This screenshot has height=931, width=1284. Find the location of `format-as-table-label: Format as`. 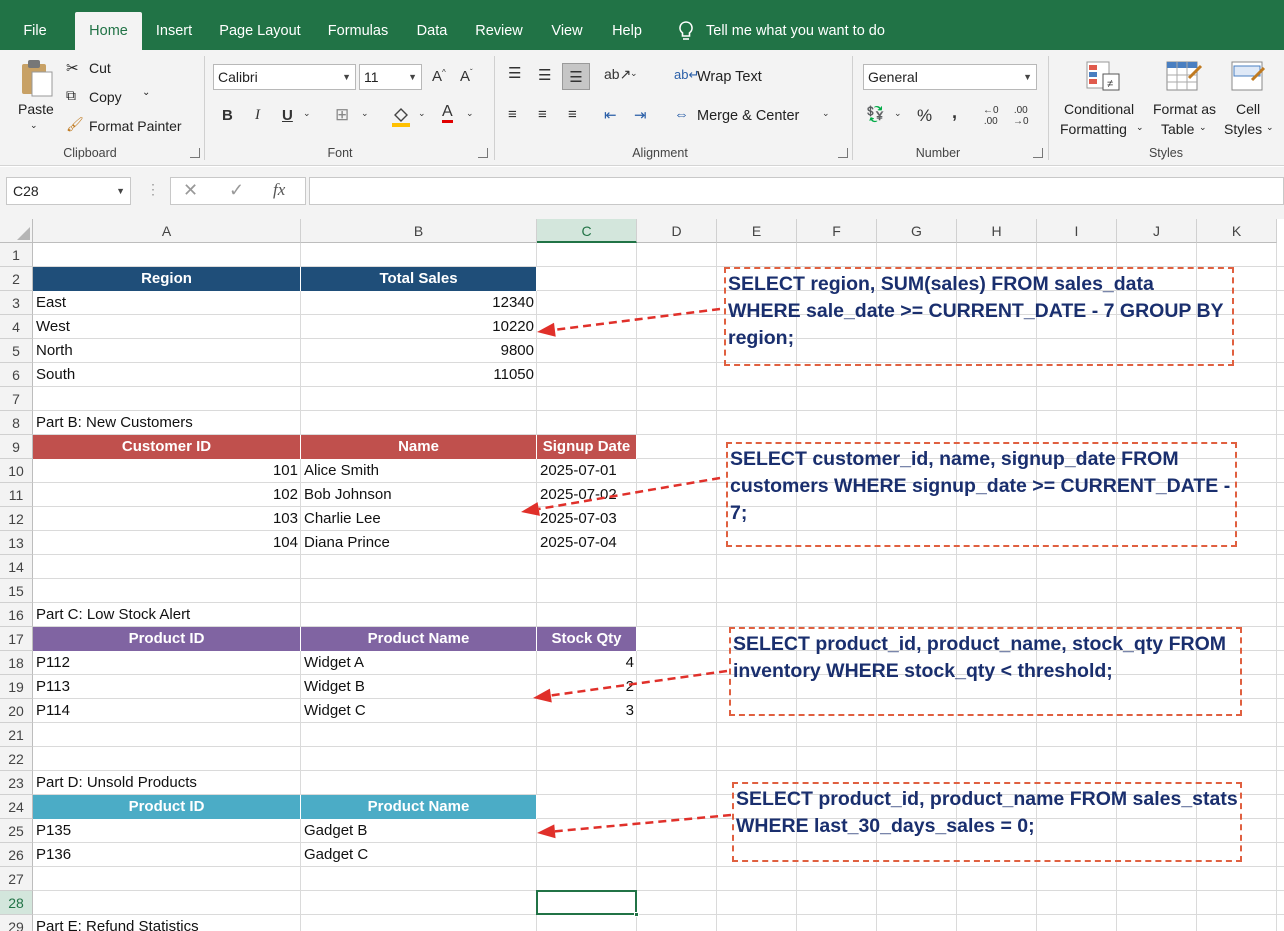

format-as-table-label: Format as is located at coordinates (1184, 109).